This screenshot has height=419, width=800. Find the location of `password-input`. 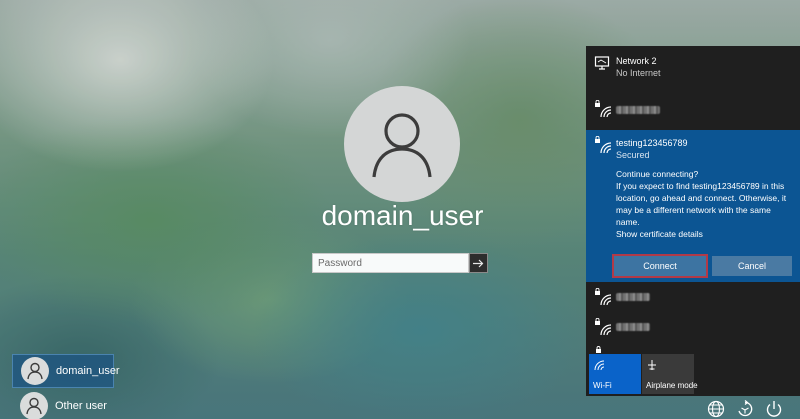

password-input is located at coordinates (390, 263).